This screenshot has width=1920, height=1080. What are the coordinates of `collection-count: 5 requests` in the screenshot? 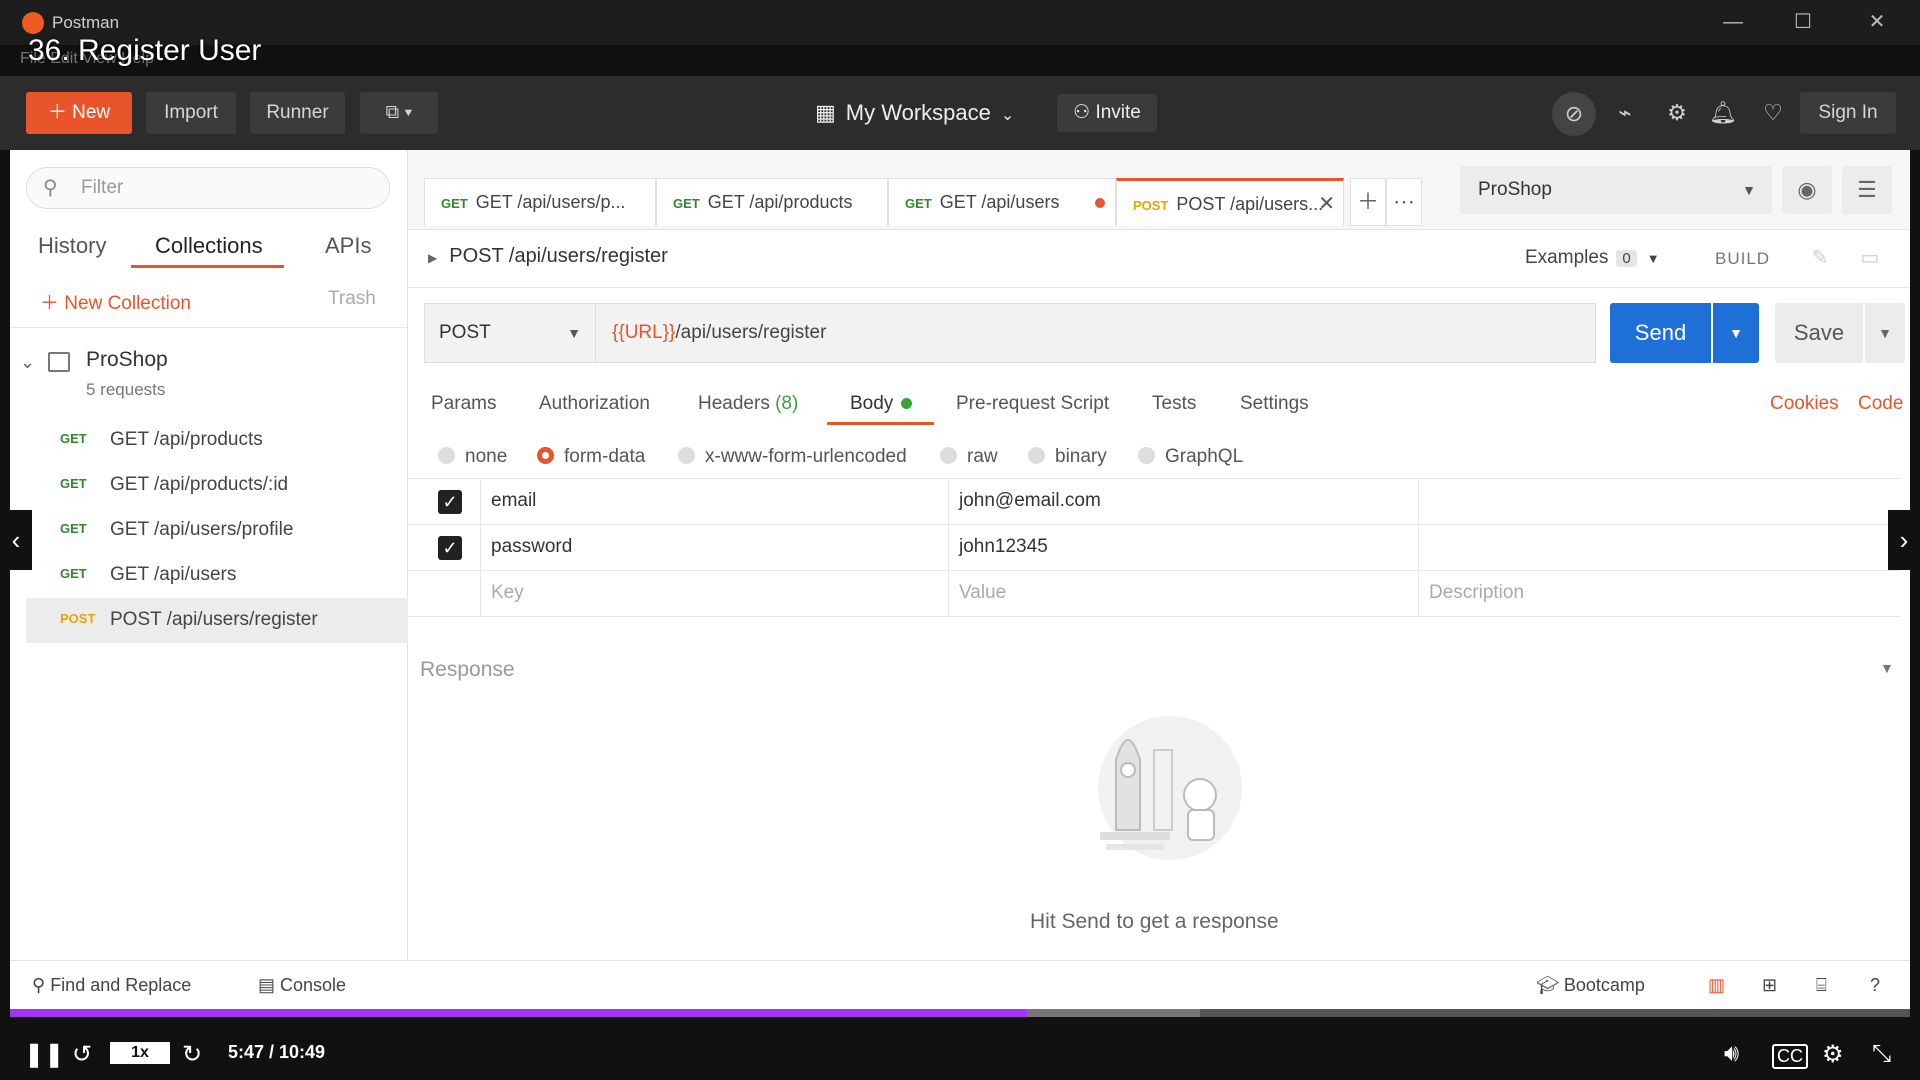 It's located at (126, 389).